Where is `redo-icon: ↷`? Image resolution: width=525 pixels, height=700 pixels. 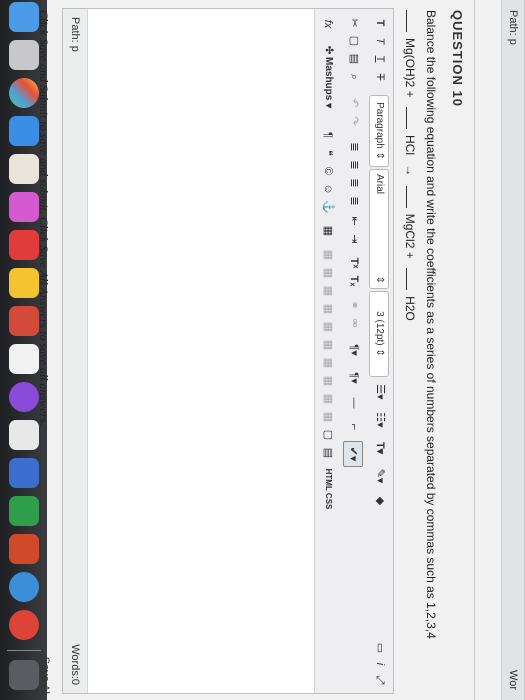
redo-icon: ↷ is located at coordinates (354, 121).